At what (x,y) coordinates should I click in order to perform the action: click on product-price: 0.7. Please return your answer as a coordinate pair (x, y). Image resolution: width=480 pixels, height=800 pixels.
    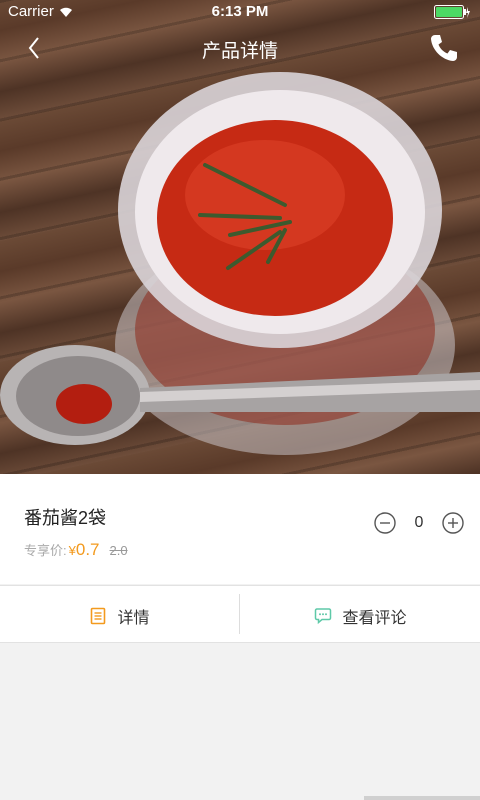
    Looking at the image, I should click on (87, 549).